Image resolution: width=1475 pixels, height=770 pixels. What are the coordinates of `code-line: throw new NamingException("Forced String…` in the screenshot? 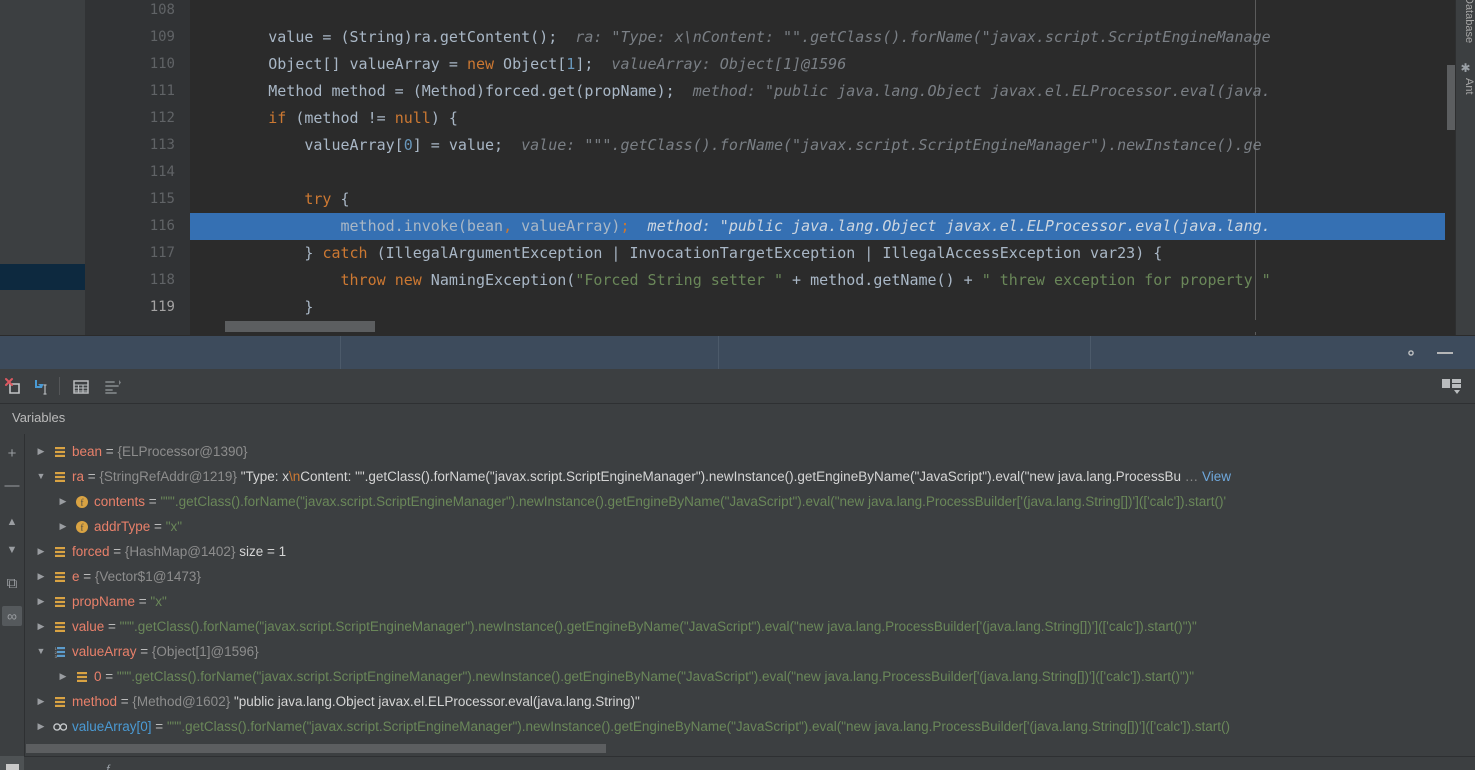 It's located at (832, 280).